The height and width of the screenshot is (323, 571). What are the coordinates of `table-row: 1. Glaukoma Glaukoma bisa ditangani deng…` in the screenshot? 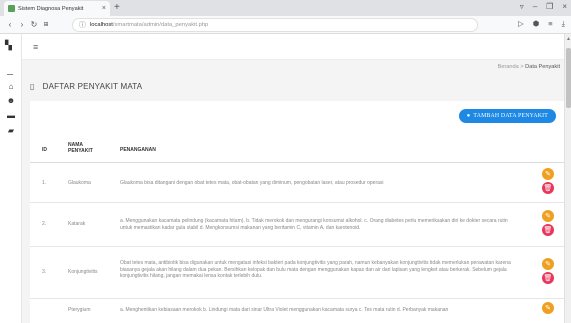 It's located at (297, 183).